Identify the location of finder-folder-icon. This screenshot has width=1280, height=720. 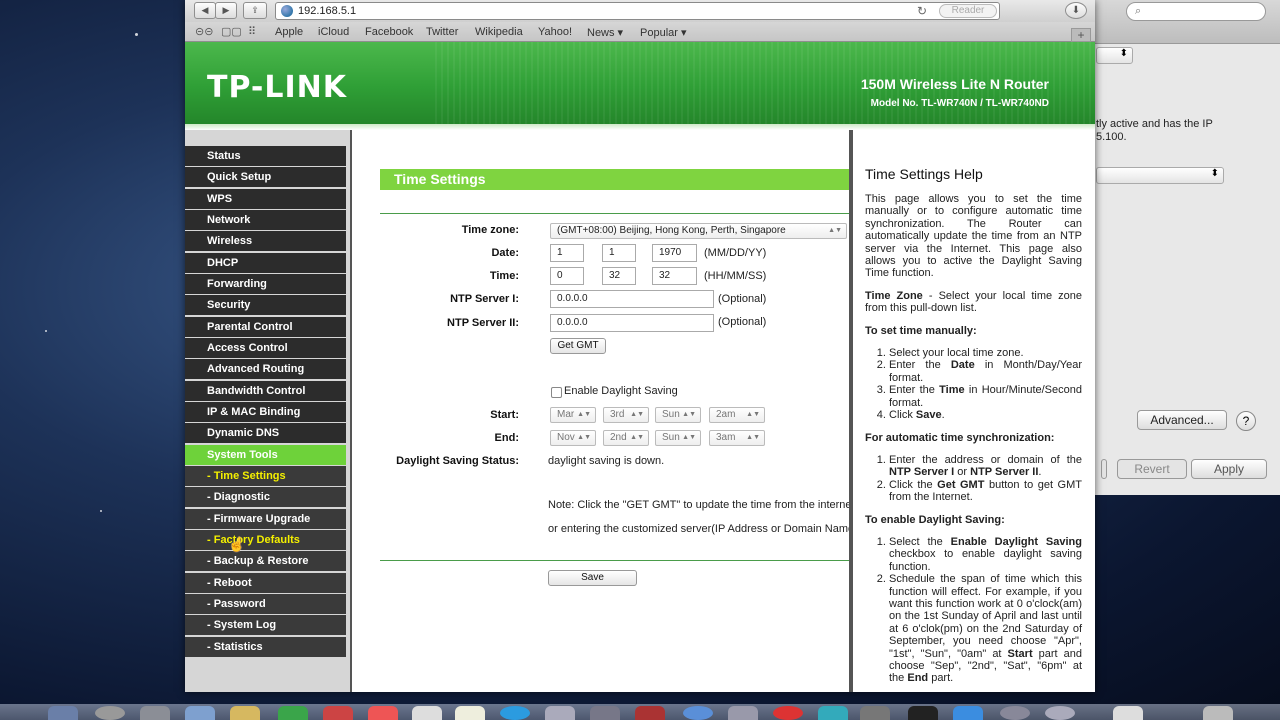
(968, 713).